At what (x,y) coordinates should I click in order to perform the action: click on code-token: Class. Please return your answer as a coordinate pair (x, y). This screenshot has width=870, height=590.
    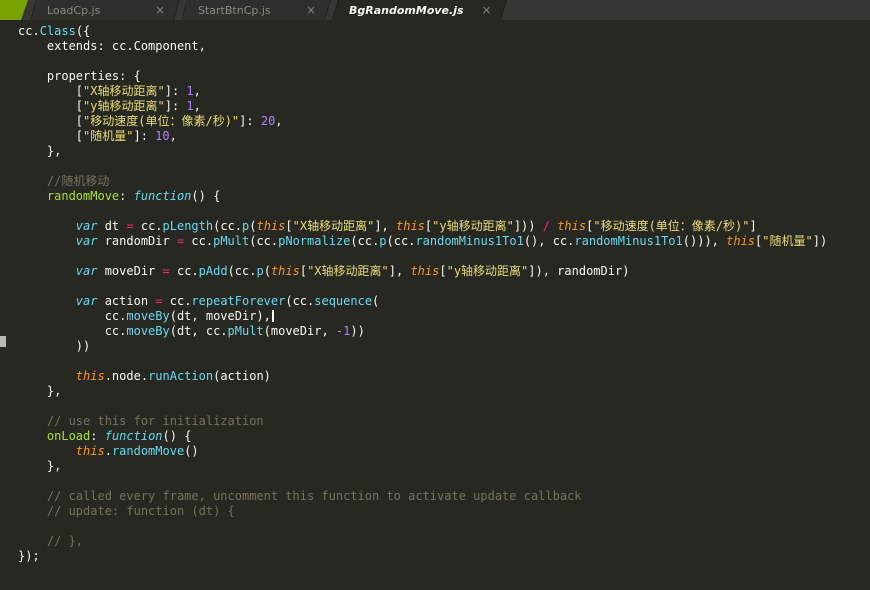
    Looking at the image, I should click on (57, 31).